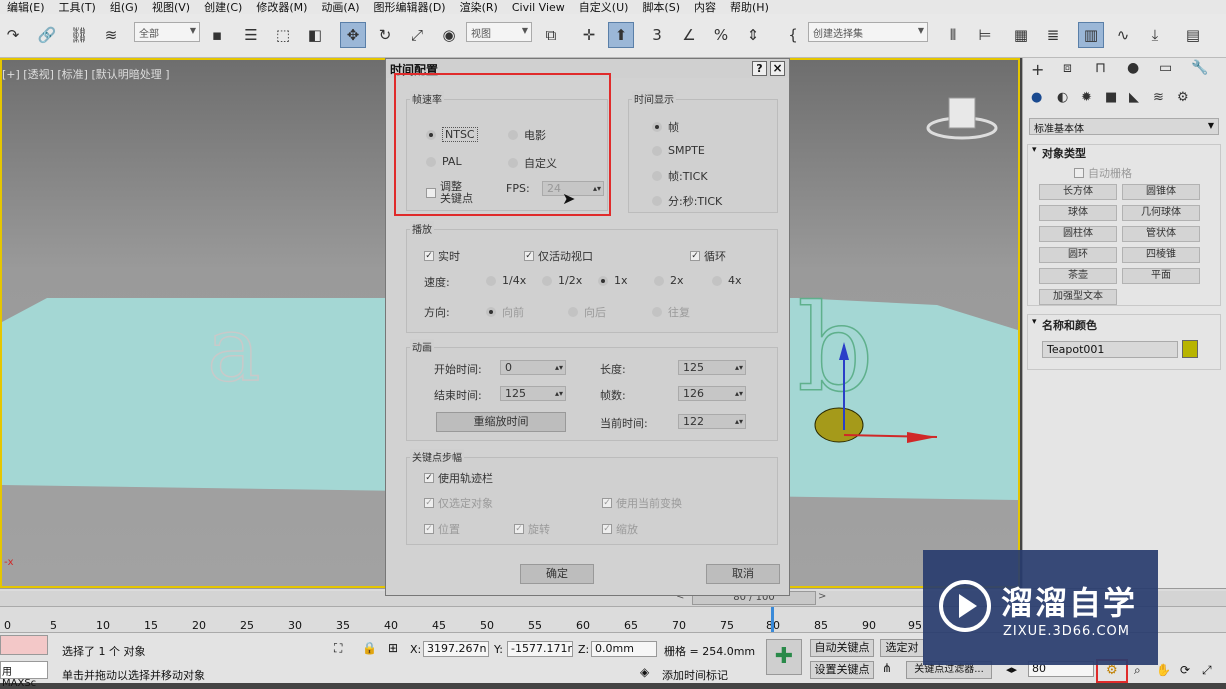 This screenshot has height=689, width=1226. What do you see at coordinates (223, 7) in the screenshot?
I see `menu-create: 创建(C)` at bounding box center [223, 7].